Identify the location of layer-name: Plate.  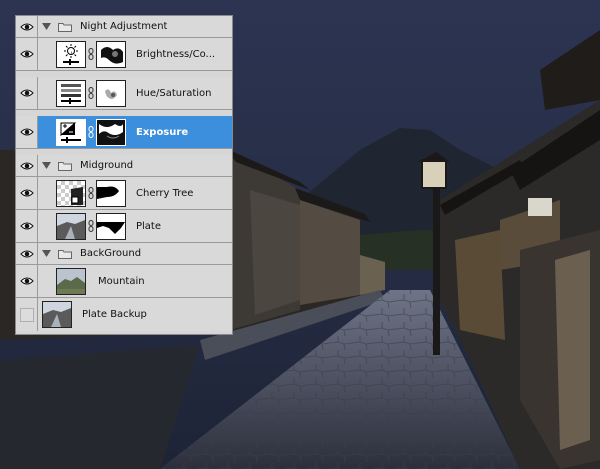
(149, 226).